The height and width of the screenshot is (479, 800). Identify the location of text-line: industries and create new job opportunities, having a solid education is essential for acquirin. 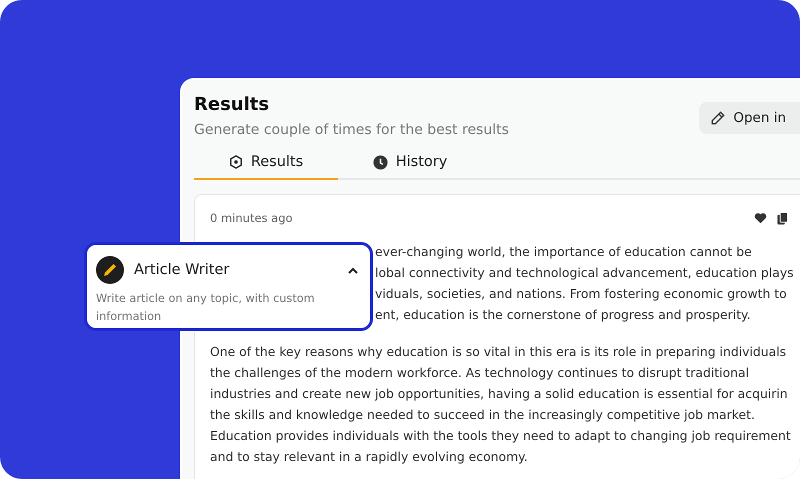
(499, 394).